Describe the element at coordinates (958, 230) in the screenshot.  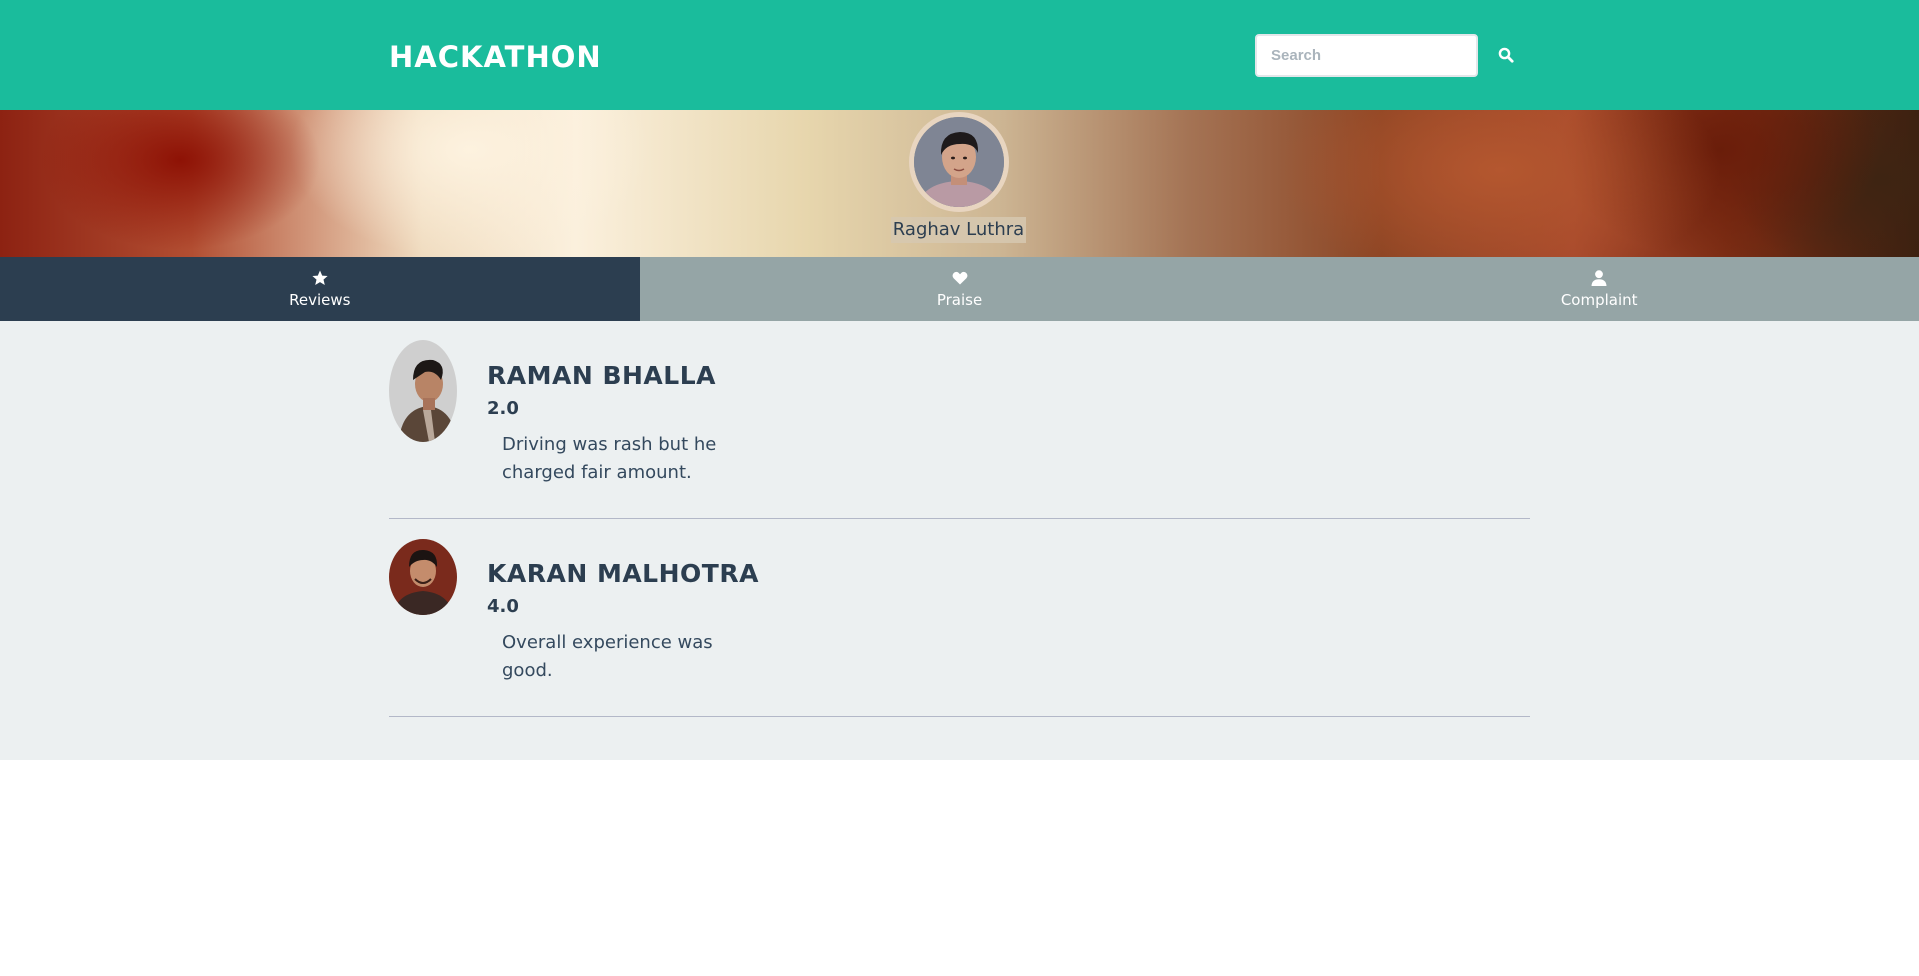
I see `profile-name: Raghav Luthra` at that location.